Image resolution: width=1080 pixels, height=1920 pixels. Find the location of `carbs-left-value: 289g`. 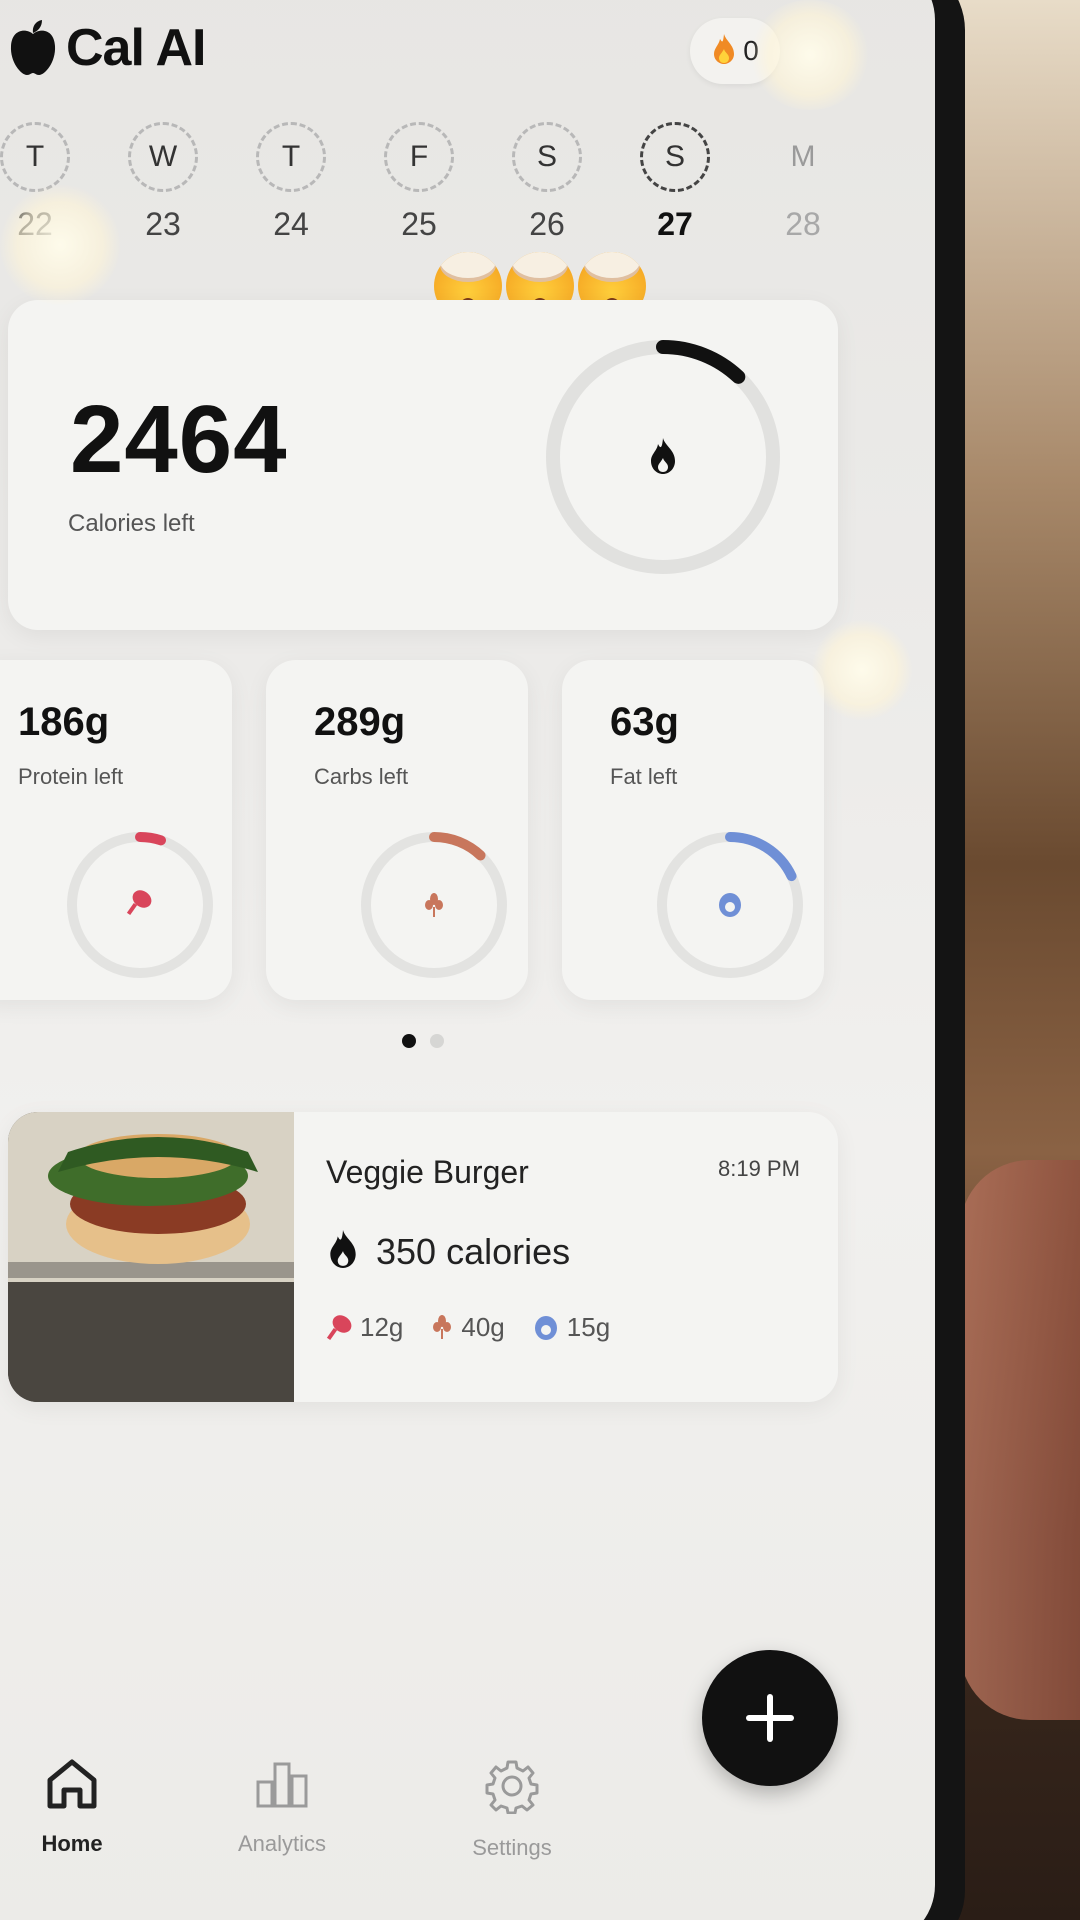

carbs-left-value: 289g is located at coordinates (360, 722).